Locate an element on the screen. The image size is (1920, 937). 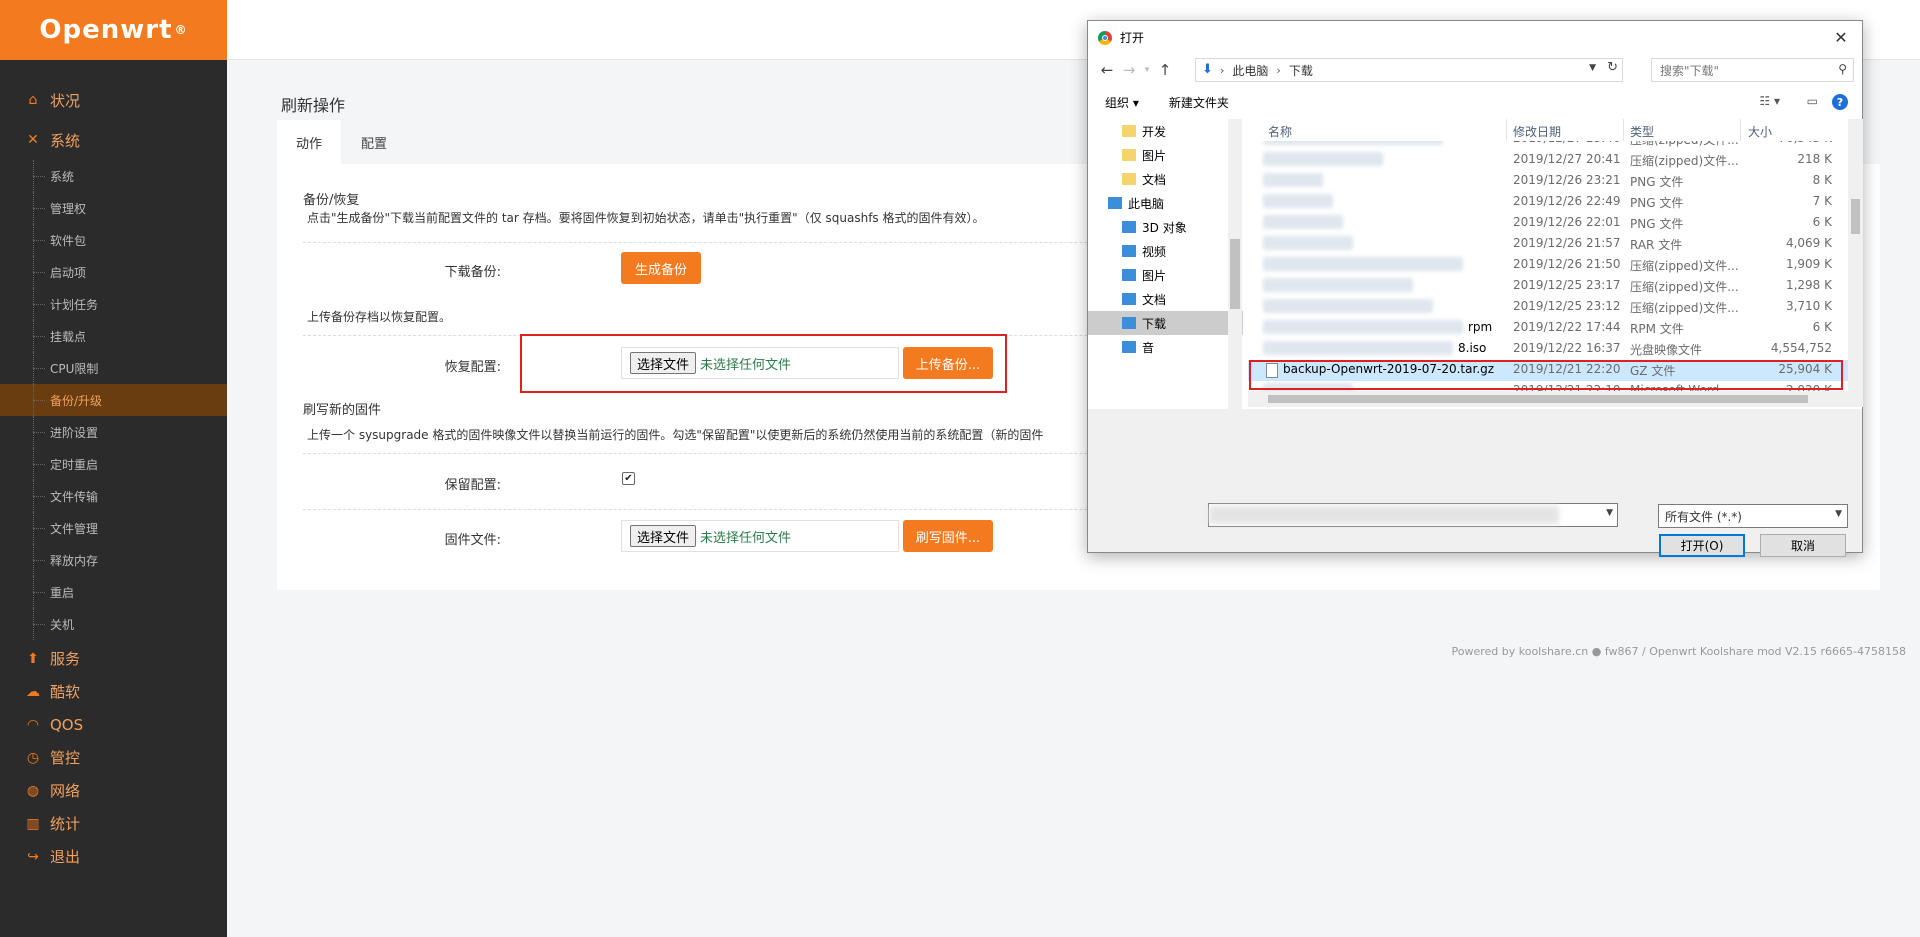
sidebar-item: 管理权 is located at coordinates (113, 208).